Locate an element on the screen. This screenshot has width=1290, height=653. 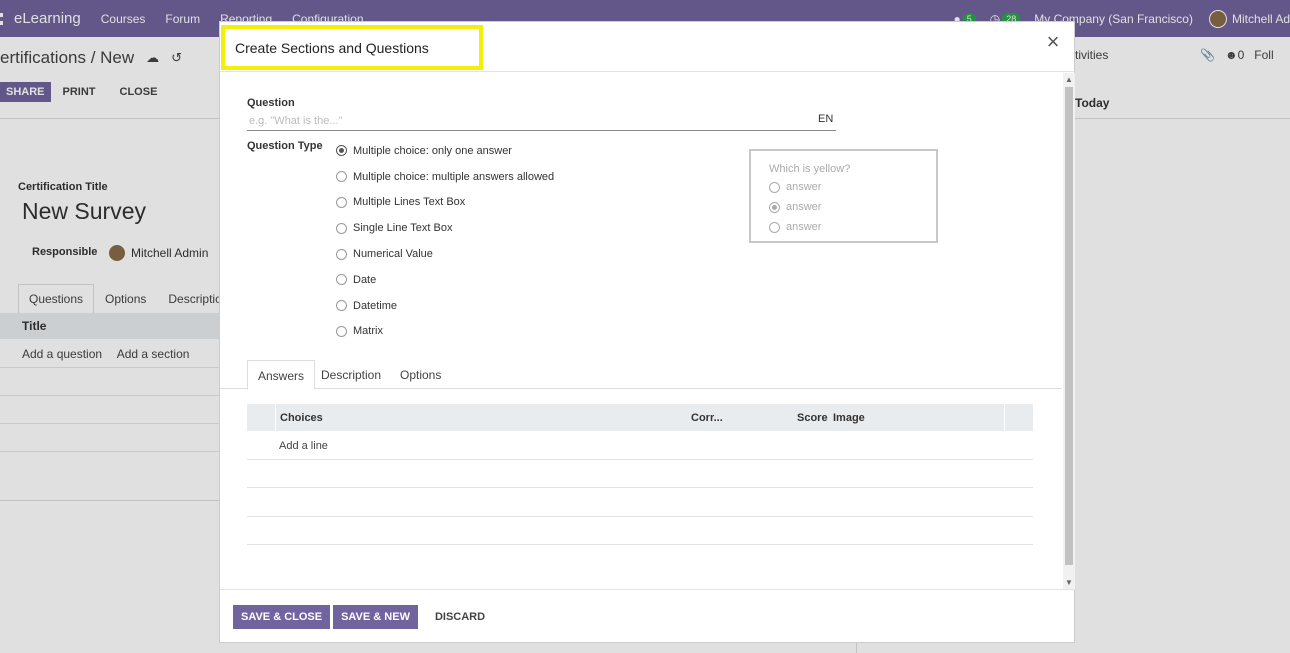
question-type-label: Question Type is located at coordinates (285, 146).